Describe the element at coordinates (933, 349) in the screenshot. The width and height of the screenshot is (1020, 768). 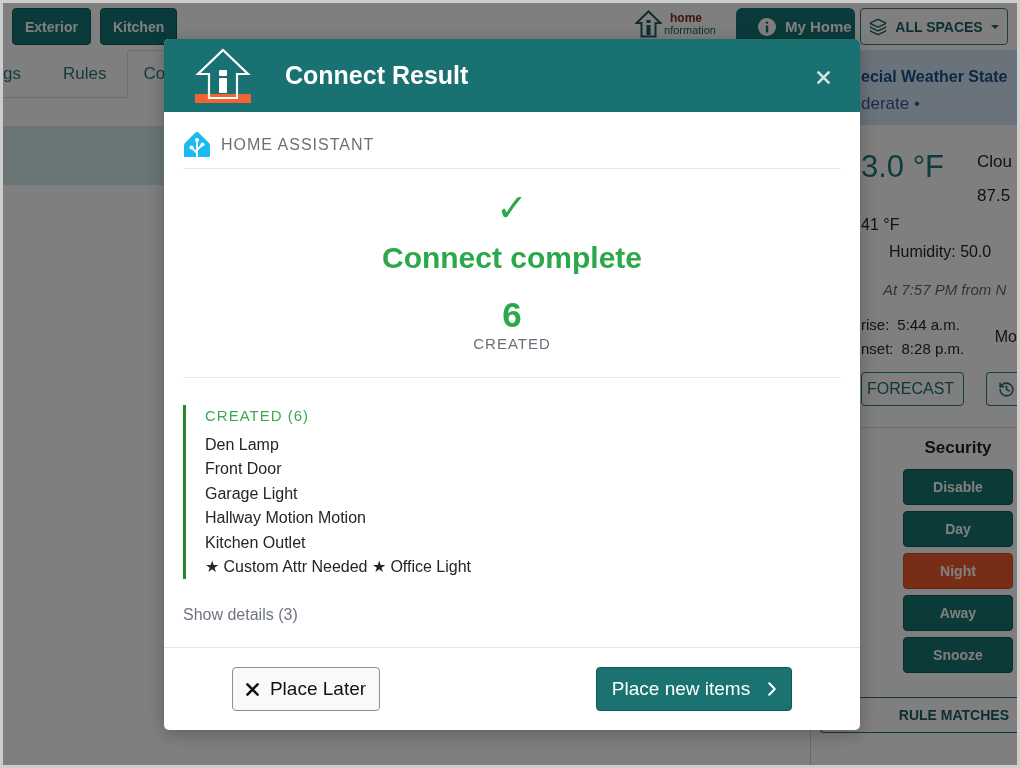
I see `sun-time: 8:28 p.m.` at that location.